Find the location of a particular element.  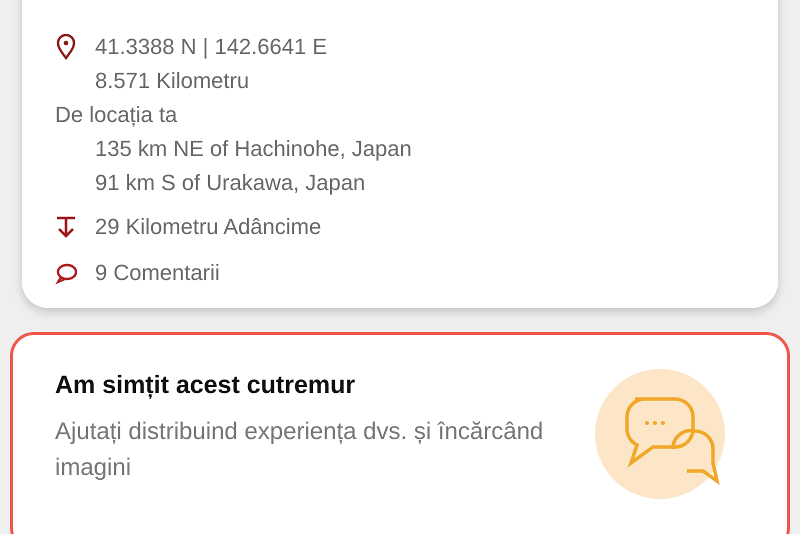

comments-count-text: 9 Comentarii is located at coordinates (157, 273).